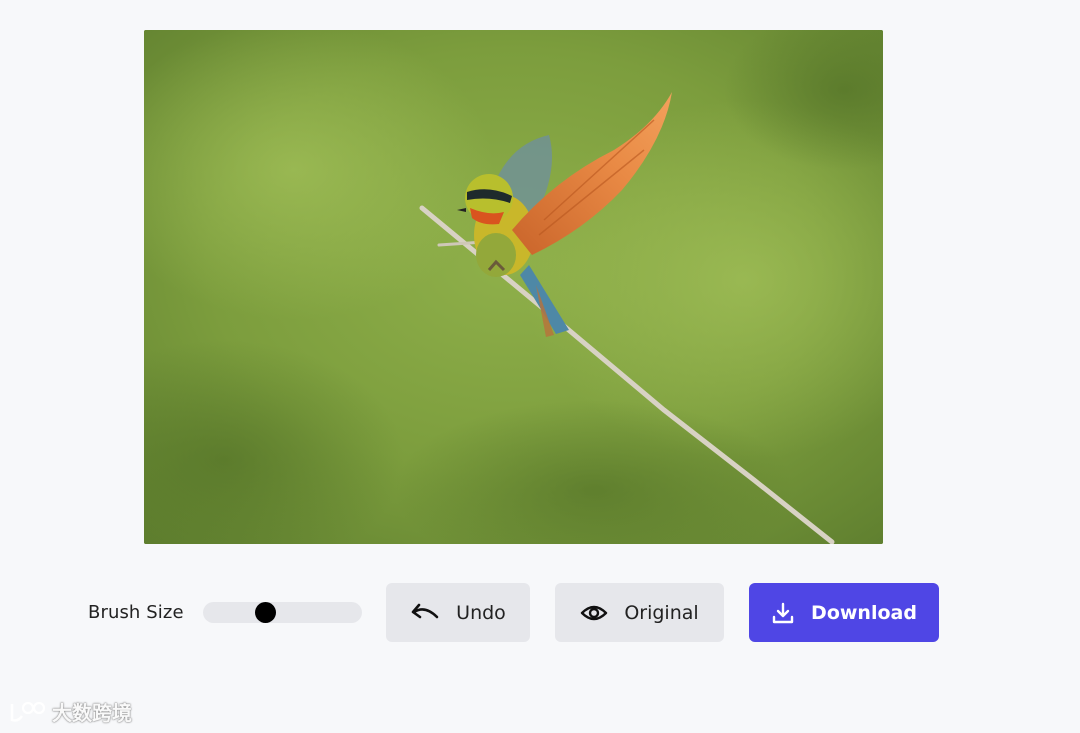 The image size is (1080, 733). I want to click on undo-label: Undo, so click(481, 612).